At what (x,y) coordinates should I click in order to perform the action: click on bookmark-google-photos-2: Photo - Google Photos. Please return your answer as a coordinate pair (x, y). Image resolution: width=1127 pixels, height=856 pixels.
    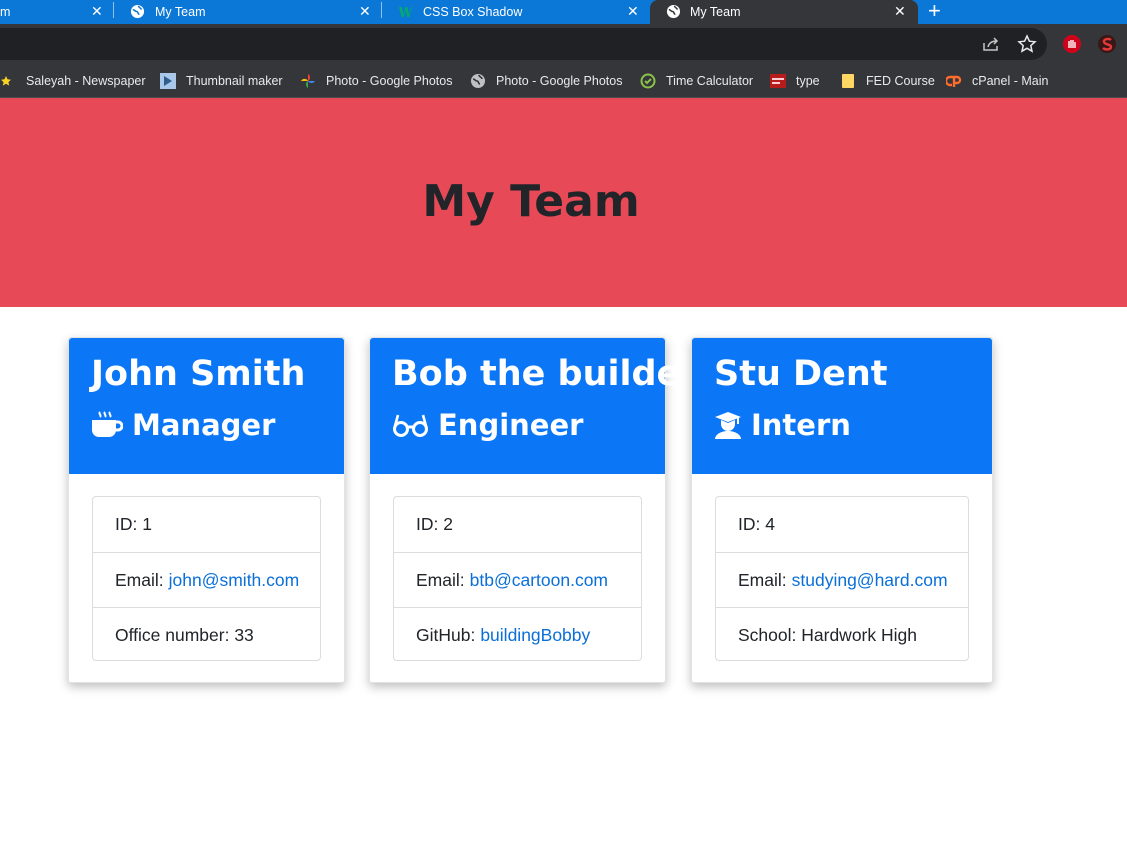
    Looking at the image, I should click on (546, 81).